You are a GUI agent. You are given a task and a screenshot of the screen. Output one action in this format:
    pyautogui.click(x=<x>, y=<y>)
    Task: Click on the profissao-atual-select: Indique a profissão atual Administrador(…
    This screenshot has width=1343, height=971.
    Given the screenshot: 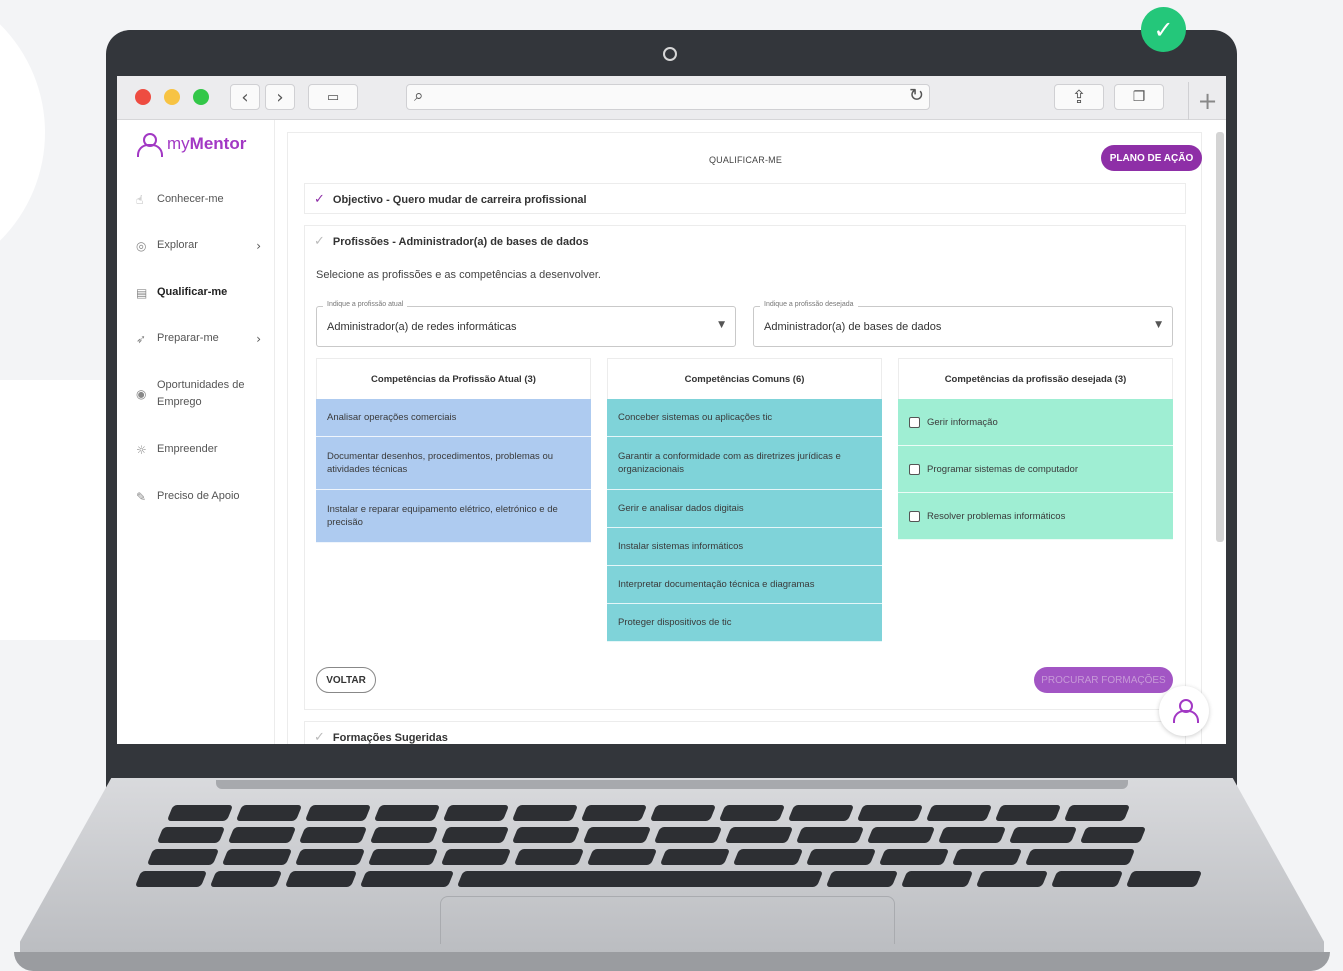 What is the action you would take?
    pyautogui.click(x=526, y=324)
    